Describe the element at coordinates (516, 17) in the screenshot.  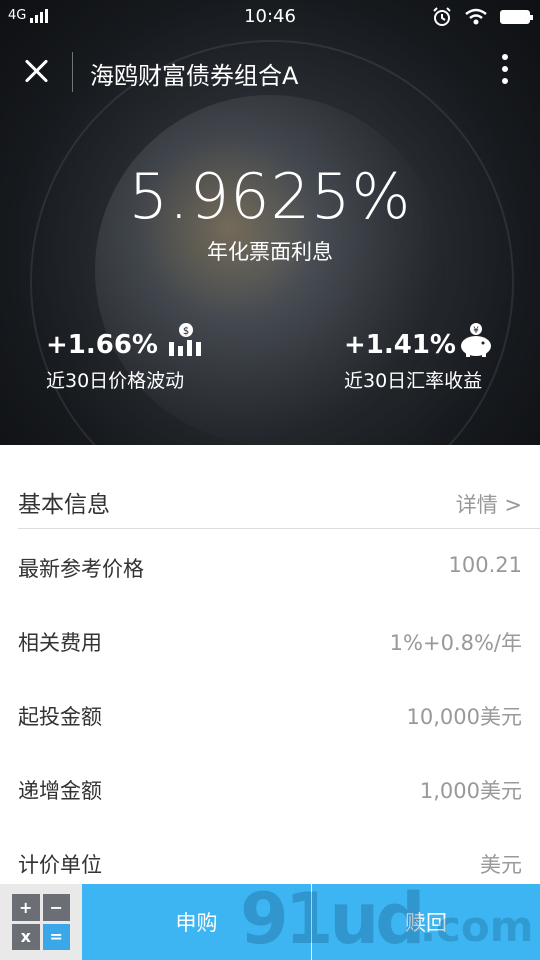
I see `battery-icon` at that location.